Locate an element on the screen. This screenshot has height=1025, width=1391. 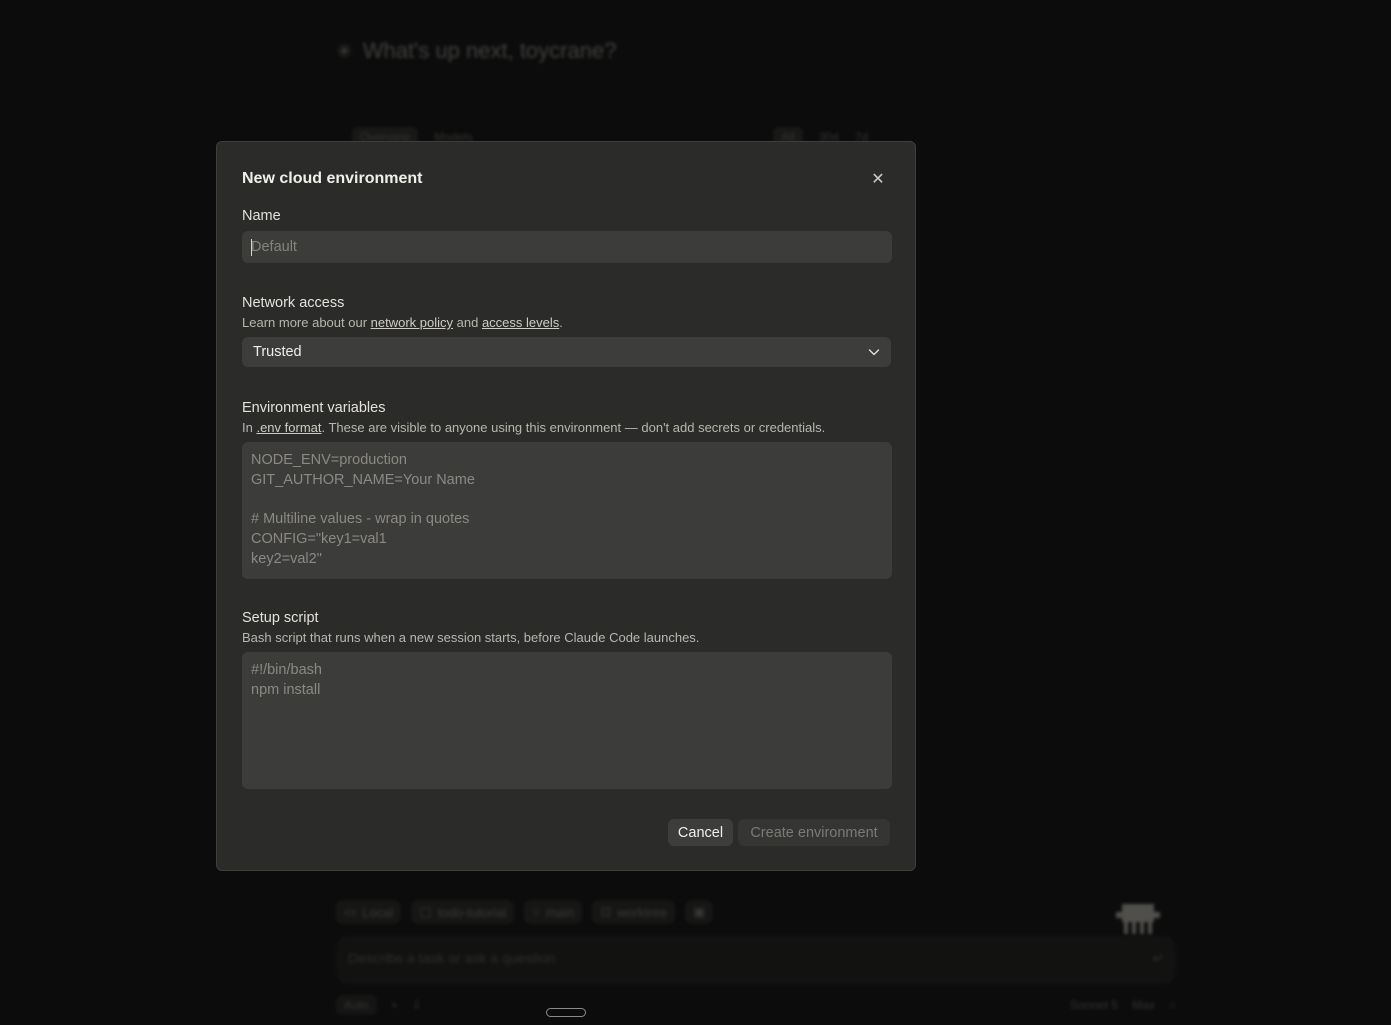
access-levels-link: access levels is located at coordinates (520, 322).